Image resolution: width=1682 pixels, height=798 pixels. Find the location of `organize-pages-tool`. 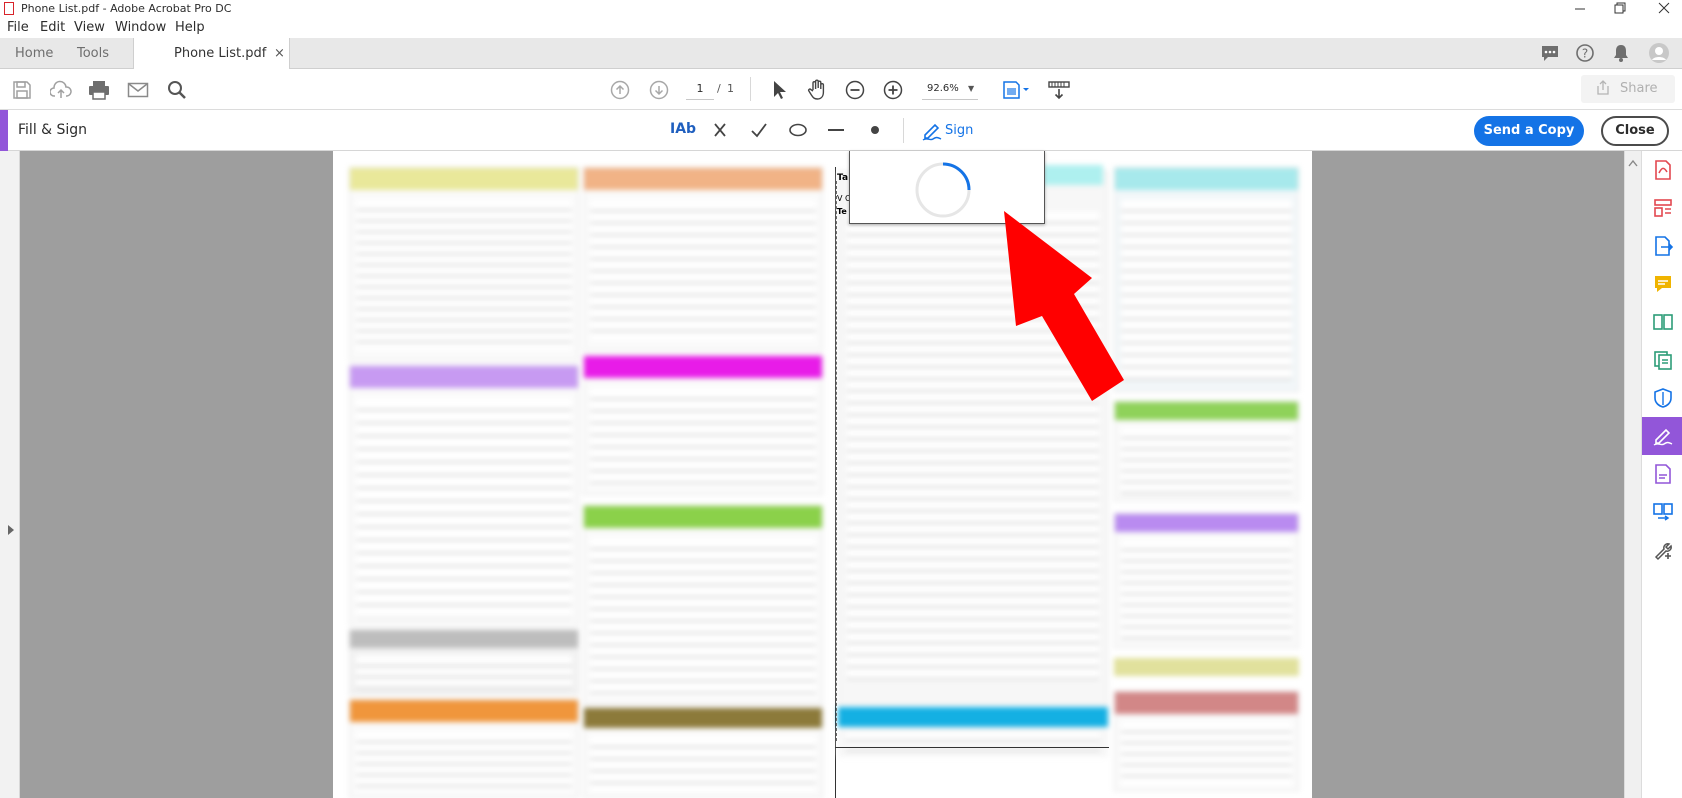

organize-pages-tool is located at coordinates (1662, 360).